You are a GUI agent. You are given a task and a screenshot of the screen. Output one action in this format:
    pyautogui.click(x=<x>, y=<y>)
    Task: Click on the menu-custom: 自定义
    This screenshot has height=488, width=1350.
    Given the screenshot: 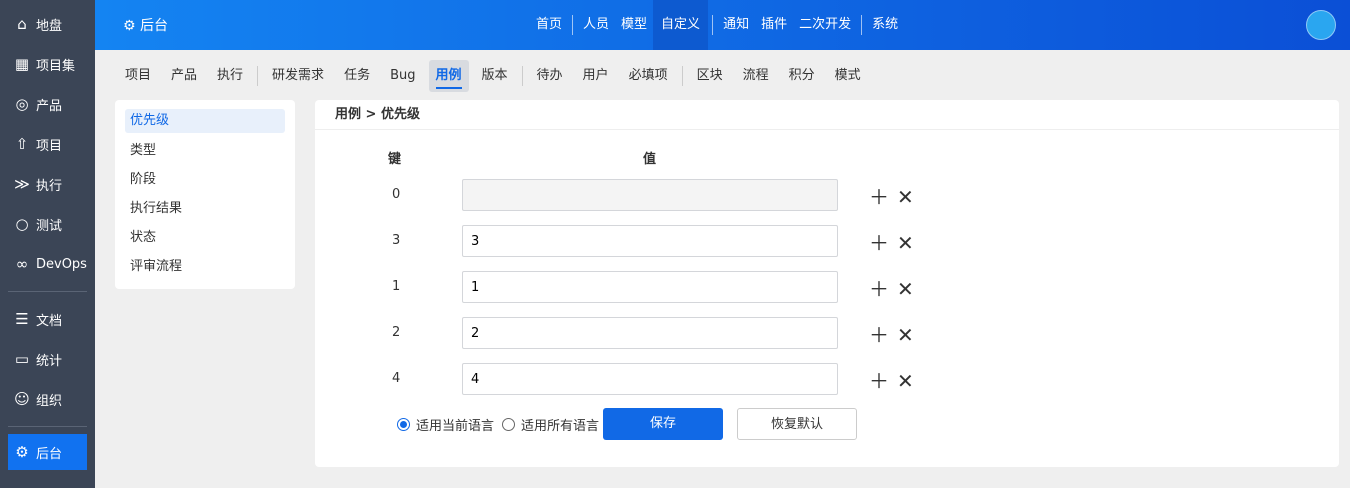 What is the action you would take?
    pyautogui.click(x=681, y=25)
    